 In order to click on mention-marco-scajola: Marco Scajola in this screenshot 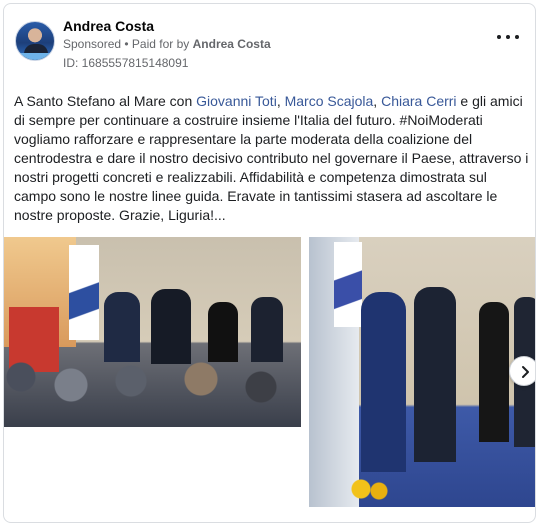, I will do `click(329, 101)`.